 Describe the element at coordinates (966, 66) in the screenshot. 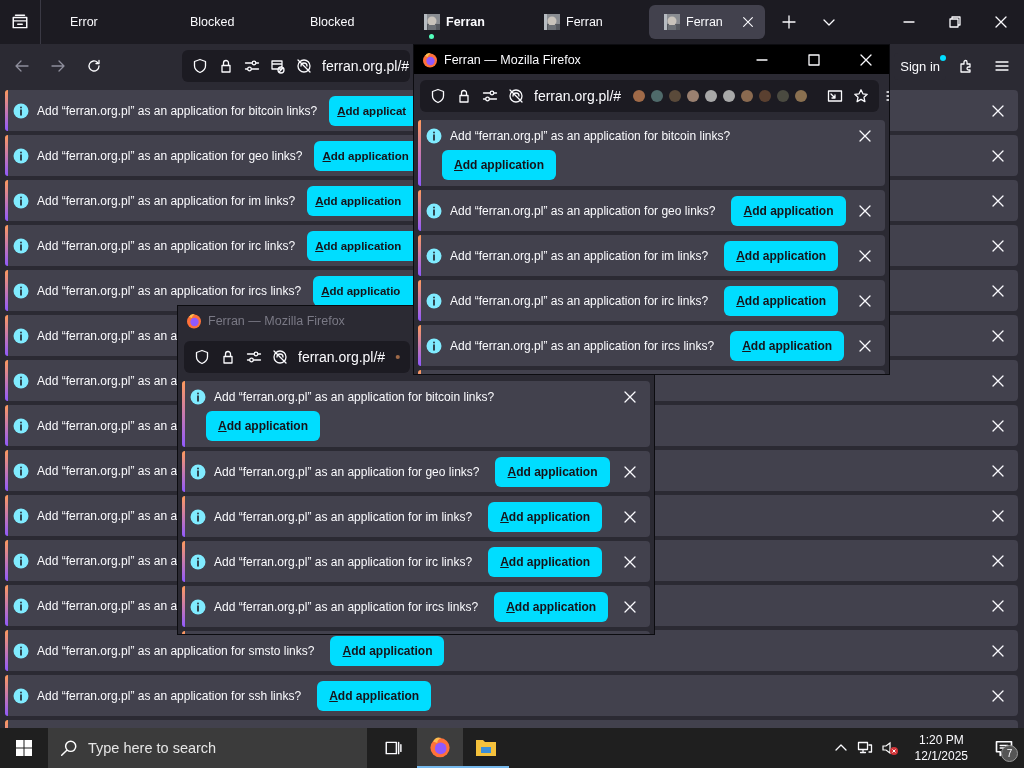

I see `extensions-icon` at that location.